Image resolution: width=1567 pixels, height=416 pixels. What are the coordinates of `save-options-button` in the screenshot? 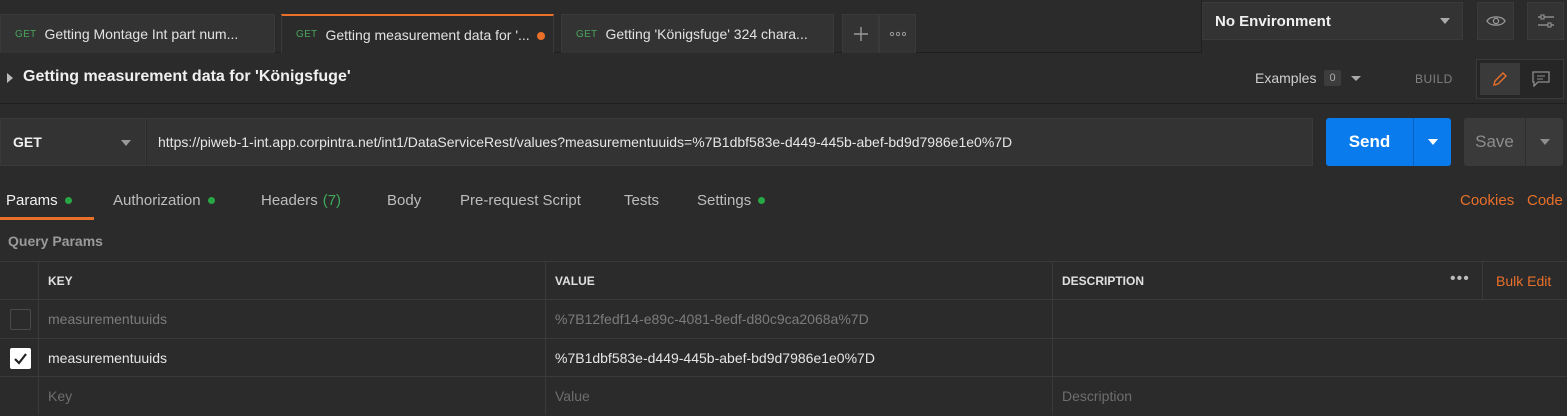 It's located at (1544, 142).